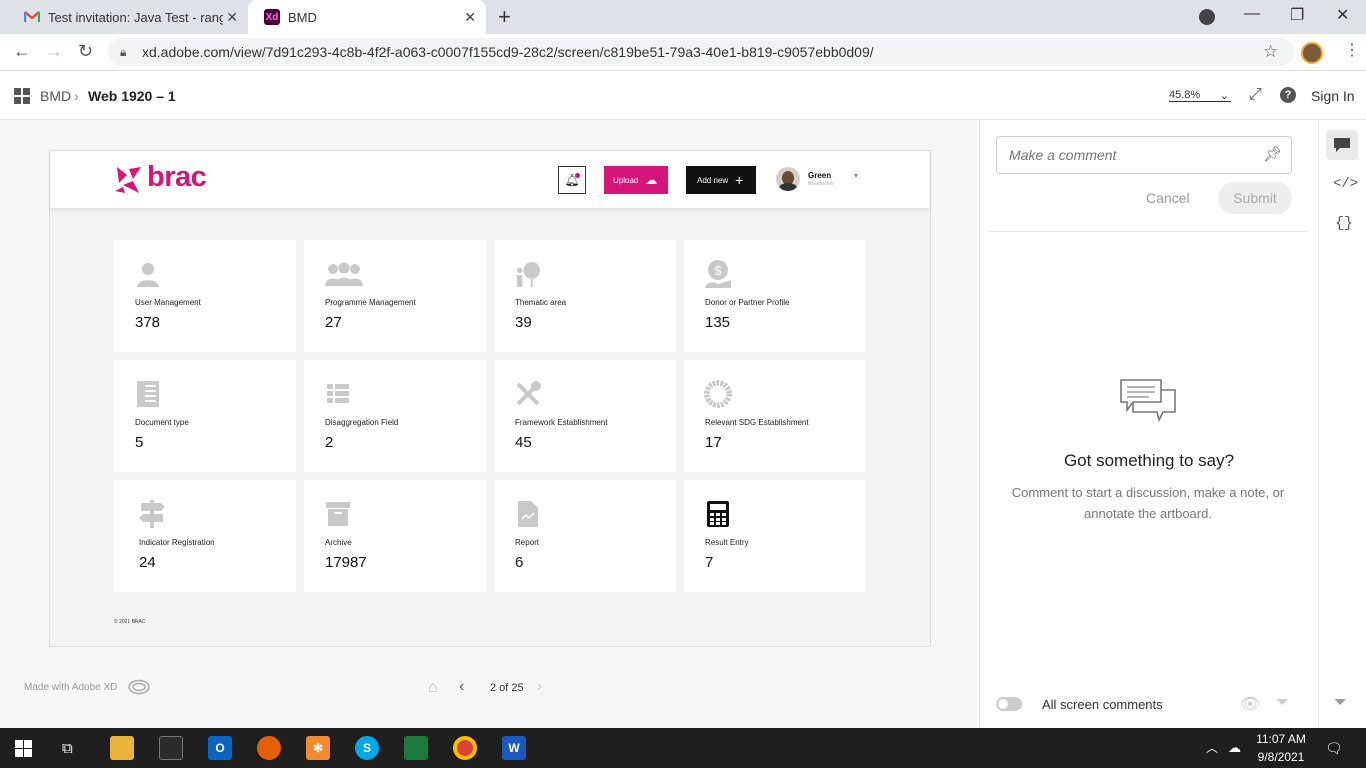 The width and height of the screenshot is (1366, 768). I want to click on archive-icon, so click(338, 514).